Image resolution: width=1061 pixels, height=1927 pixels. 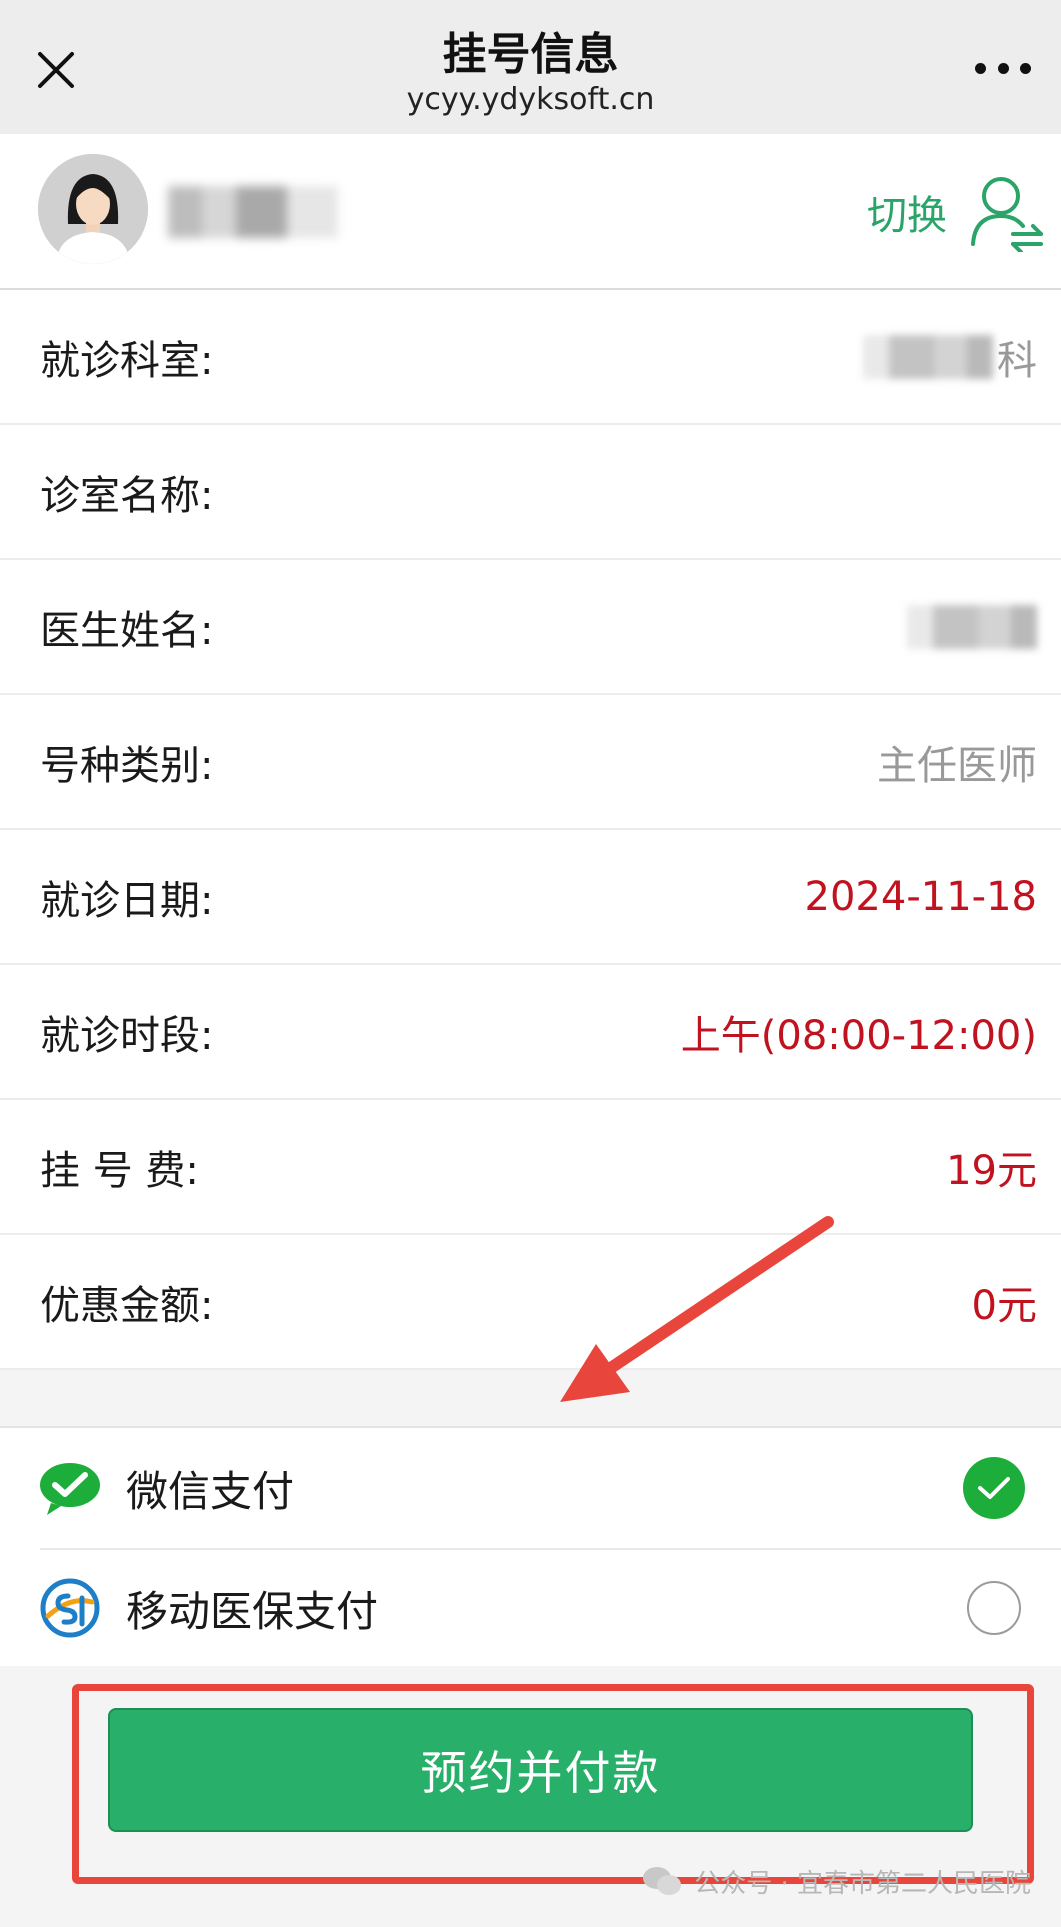 I want to click on info-row-date: 就诊日期: 2024-11-18, so click(x=530, y=897).